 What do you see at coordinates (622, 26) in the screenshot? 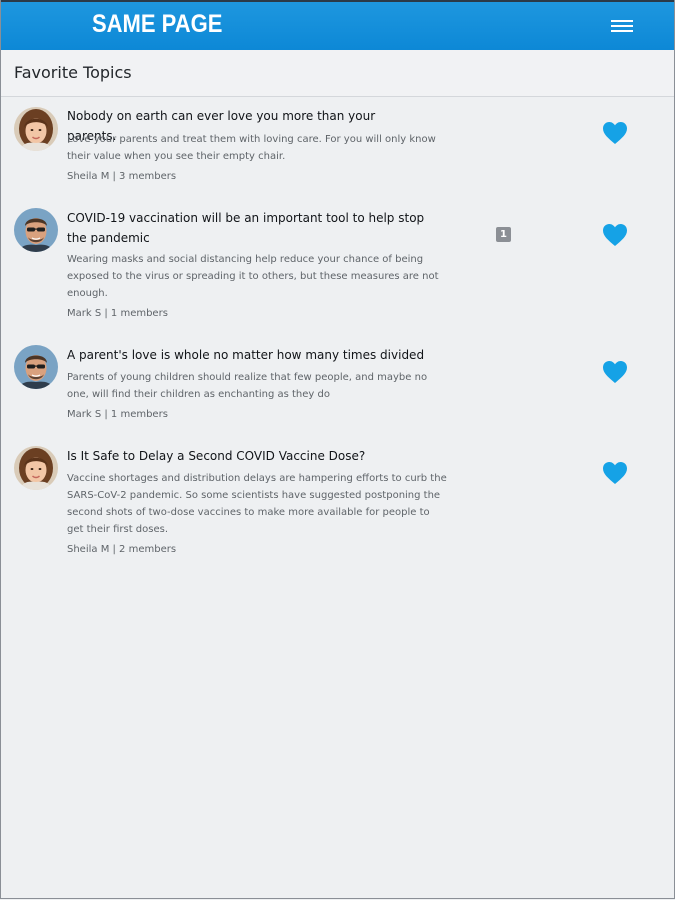
I see `hamburger-menu-icon` at bounding box center [622, 26].